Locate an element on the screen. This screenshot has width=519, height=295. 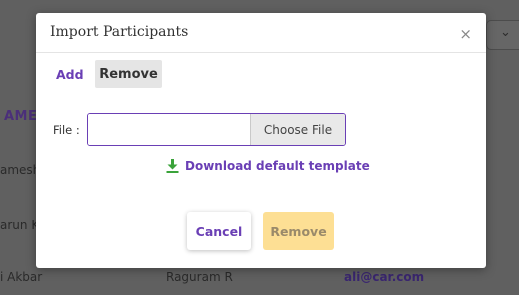
download-template-label: Download default template is located at coordinates (277, 166).